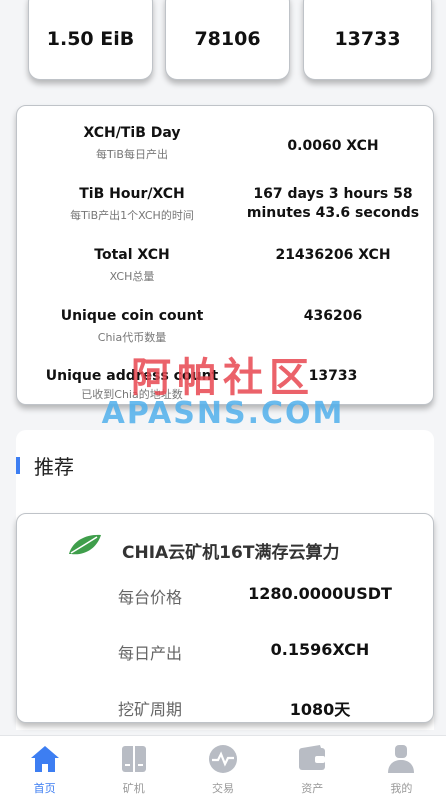 This screenshot has width=446, height=802. What do you see at coordinates (149, 653) in the screenshot?
I see `product-row-label: 每日产出` at bounding box center [149, 653].